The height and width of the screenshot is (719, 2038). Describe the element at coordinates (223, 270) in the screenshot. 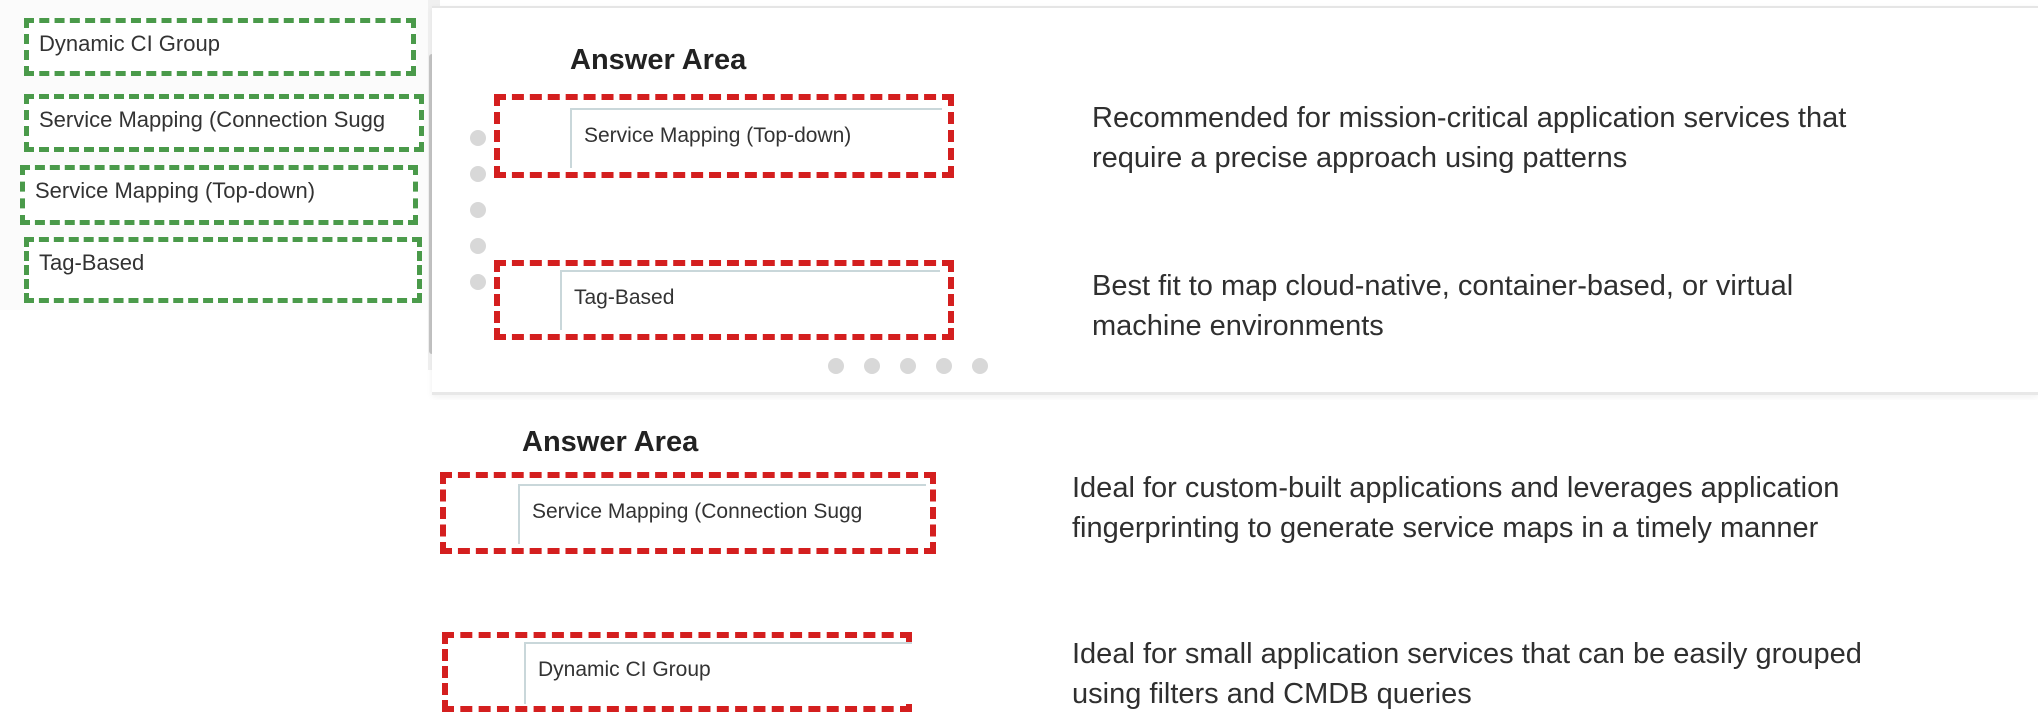

I see `source-option-tag-based: Tag-Based` at that location.